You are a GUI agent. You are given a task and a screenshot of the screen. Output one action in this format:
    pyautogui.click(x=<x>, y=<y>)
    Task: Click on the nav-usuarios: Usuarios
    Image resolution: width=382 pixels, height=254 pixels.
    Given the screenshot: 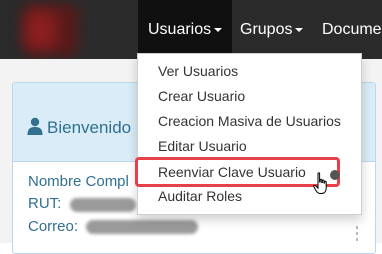 What is the action you would take?
    pyautogui.click(x=185, y=29)
    